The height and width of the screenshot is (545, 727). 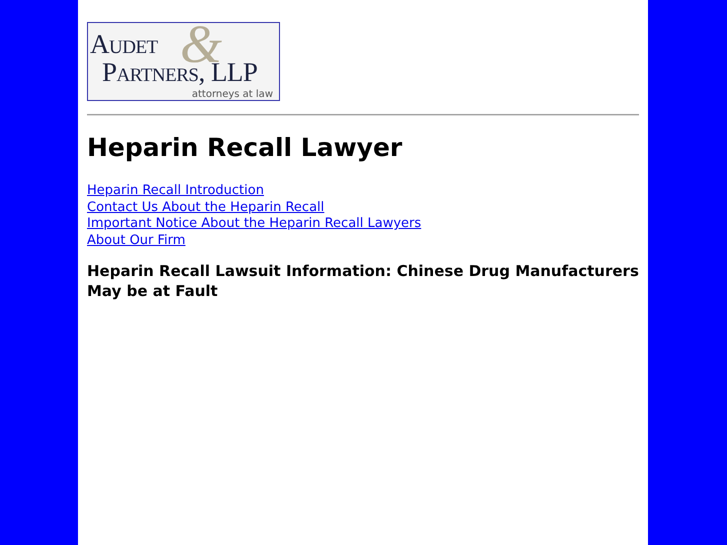 What do you see at coordinates (254, 224) in the screenshot?
I see `nav-link: Important Notice About the Heparin Recall Lawyers` at bounding box center [254, 224].